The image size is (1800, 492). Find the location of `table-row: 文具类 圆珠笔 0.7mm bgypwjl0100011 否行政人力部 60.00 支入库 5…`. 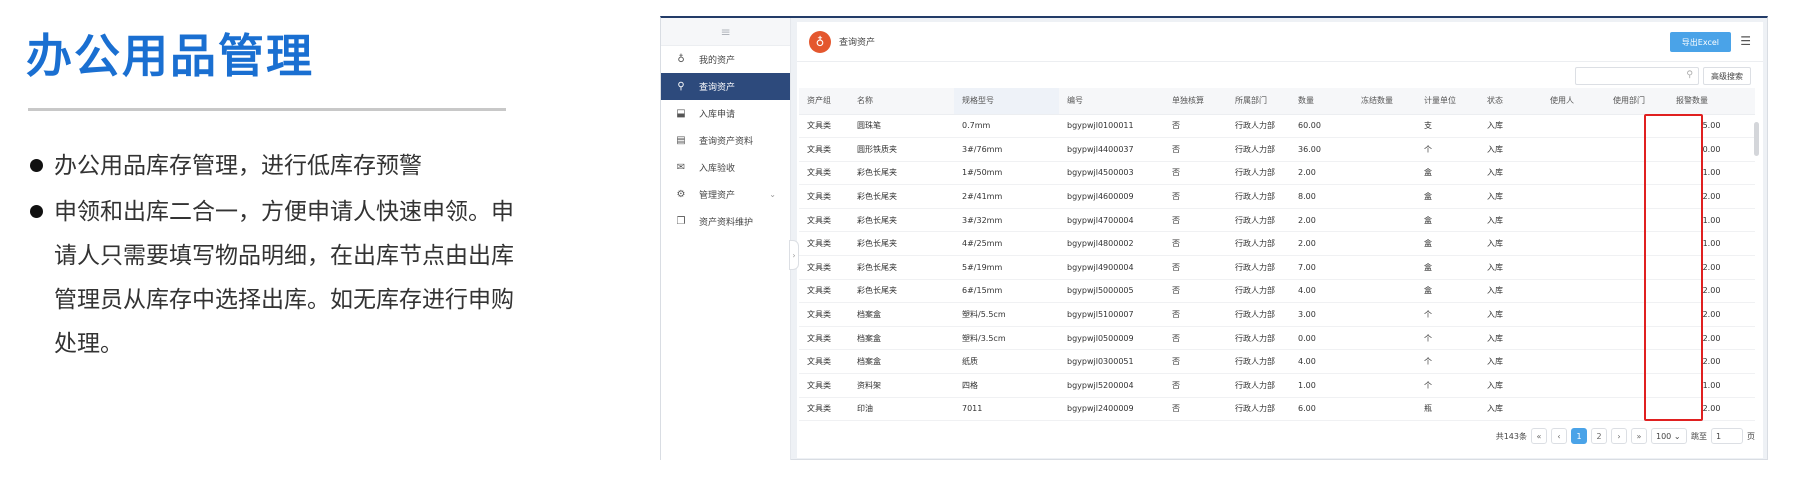

table-row: 文具类 圆珠笔 0.7mm bgypwjl0100011 否行政人力部 60.00 支入库 5… is located at coordinates (1277, 126).